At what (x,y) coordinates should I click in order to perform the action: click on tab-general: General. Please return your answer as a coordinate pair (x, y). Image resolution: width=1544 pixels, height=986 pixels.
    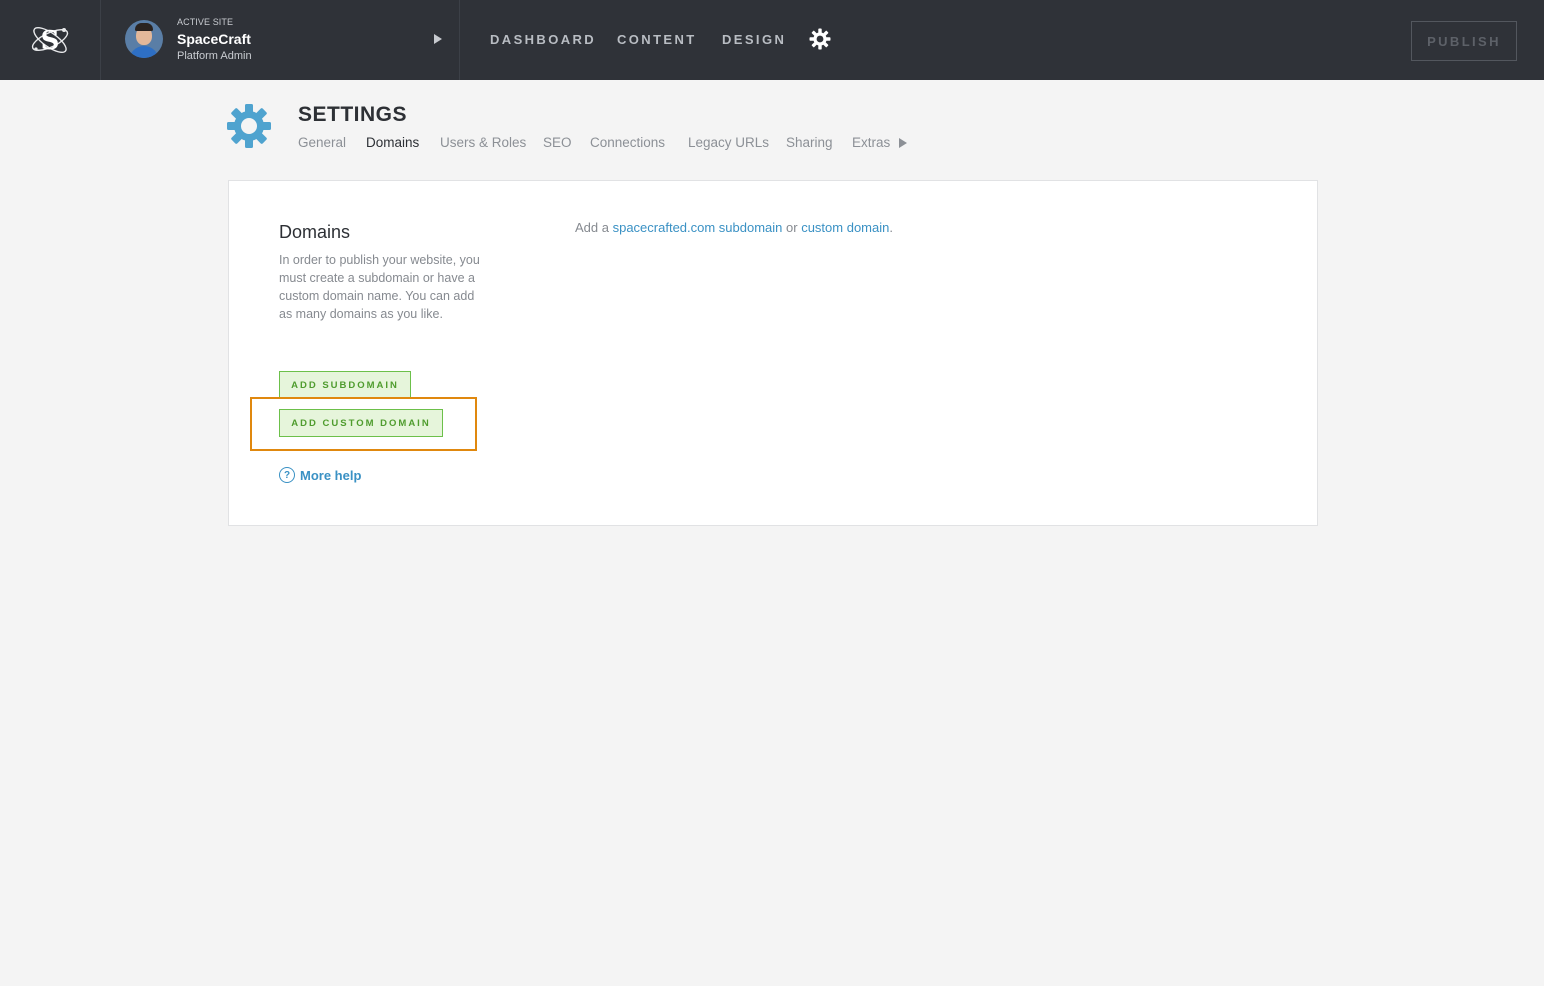
    Looking at the image, I should click on (322, 142).